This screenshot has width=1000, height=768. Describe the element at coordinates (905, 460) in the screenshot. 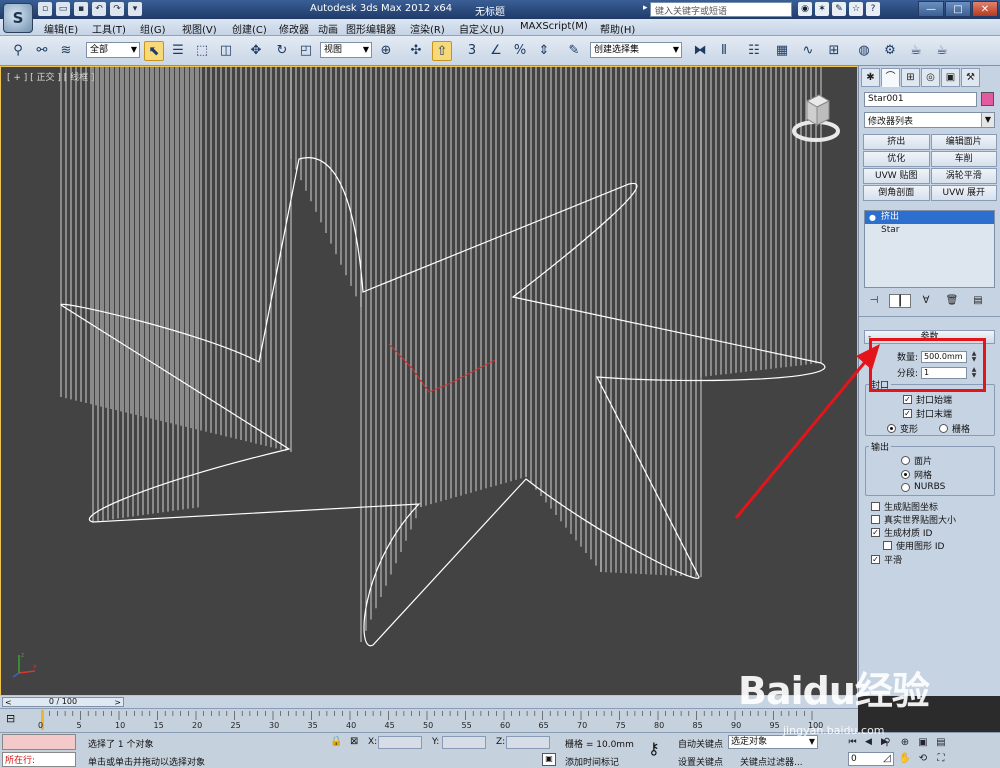

I see `output-patch-radio` at that location.